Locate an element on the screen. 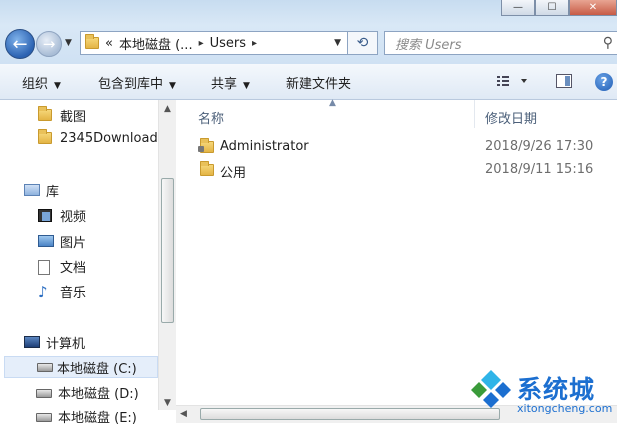 The width and height of the screenshot is (617, 426). sidebar-item-drive-c: 本地磁盘 (C:) is located at coordinates (81, 367).